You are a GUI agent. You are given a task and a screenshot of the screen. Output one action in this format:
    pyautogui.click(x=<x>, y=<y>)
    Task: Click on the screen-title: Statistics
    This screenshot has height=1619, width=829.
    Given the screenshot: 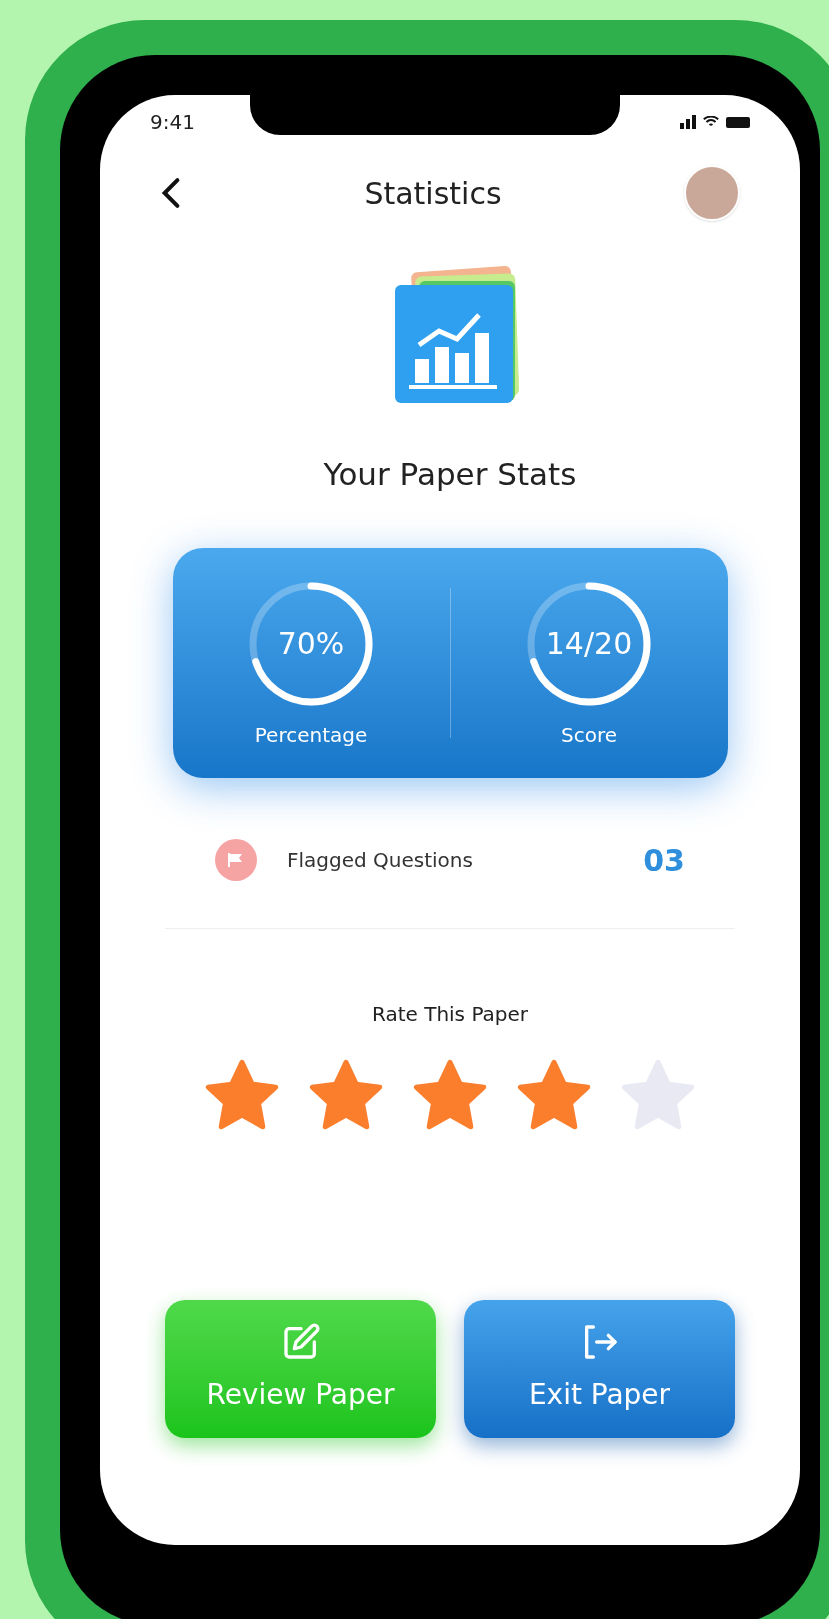 What is the action you would take?
    pyautogui.click(x=433, y=193)
    